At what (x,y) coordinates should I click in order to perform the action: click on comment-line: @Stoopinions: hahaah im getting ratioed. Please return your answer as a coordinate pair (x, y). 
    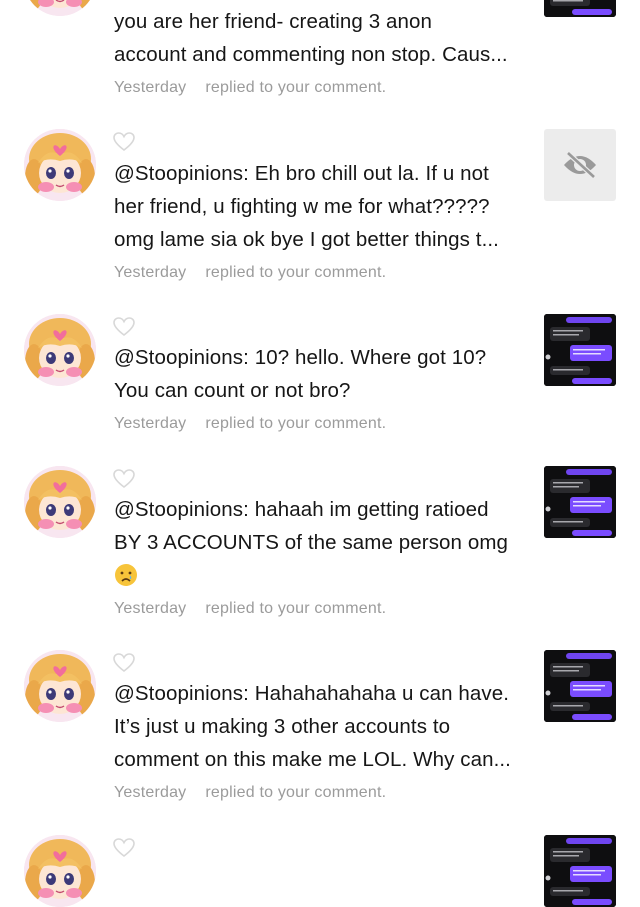
    Looking at the image, I should click on (301, 509).